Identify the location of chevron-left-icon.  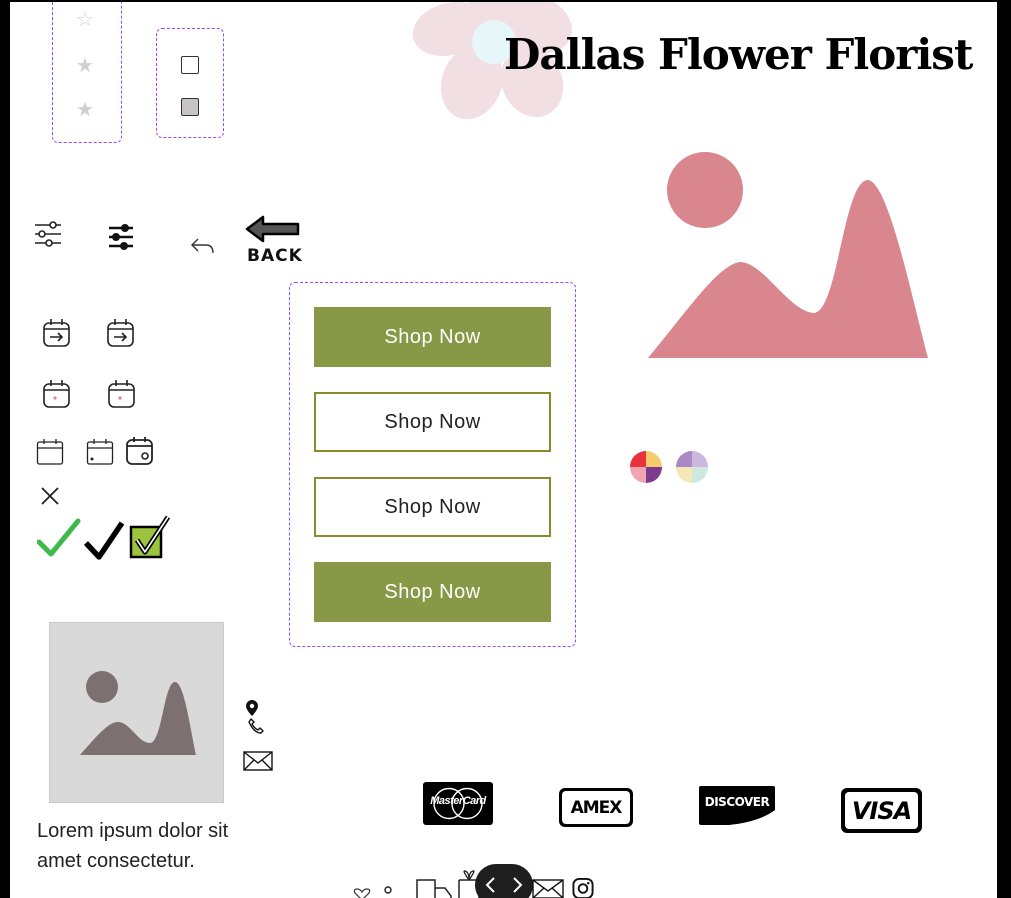
(491, 885).